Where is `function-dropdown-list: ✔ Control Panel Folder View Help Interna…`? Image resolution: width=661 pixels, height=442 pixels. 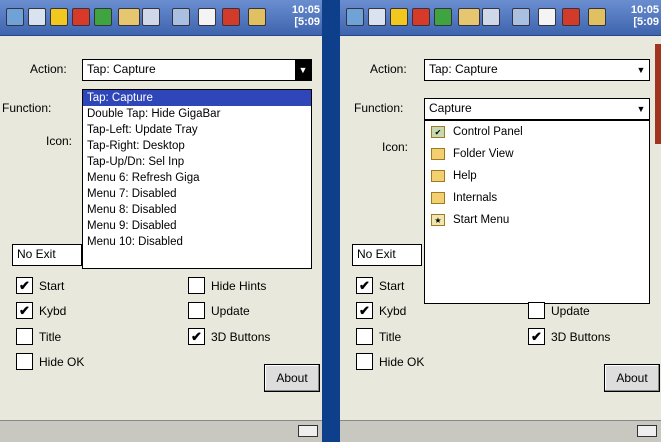
function-dropdown-list: ✔ Control Panel Folder View Help Interna… is located at coordinates (537, 212).